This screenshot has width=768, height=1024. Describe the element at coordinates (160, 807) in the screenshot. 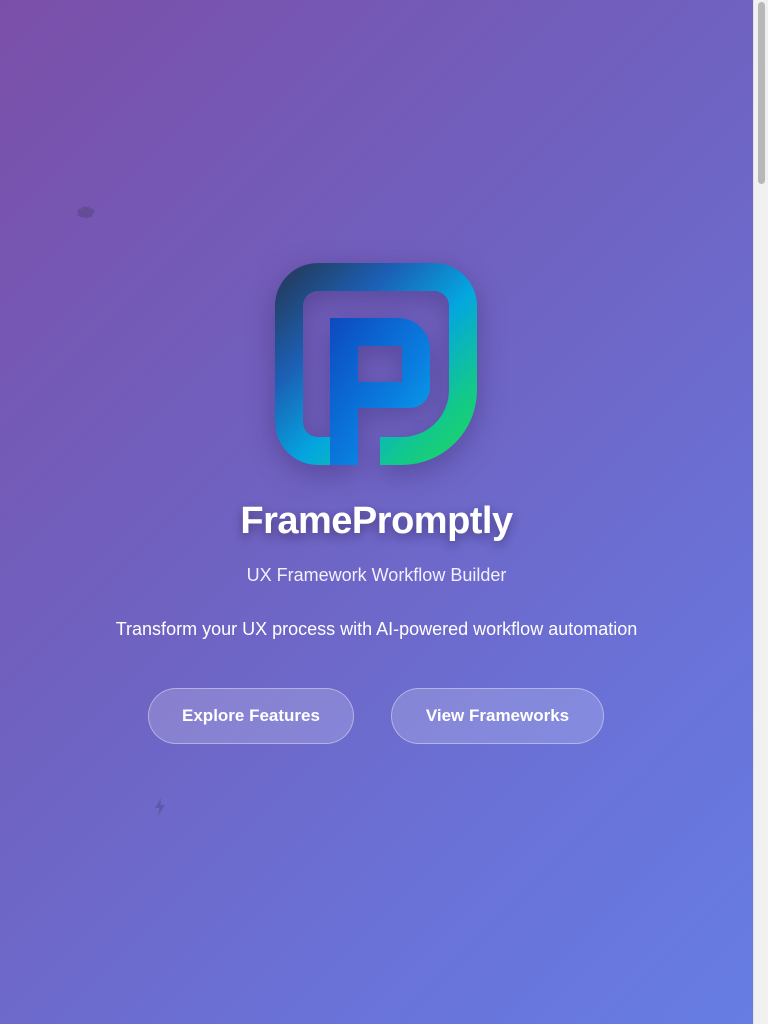

I see `lightning-icon` at that location.